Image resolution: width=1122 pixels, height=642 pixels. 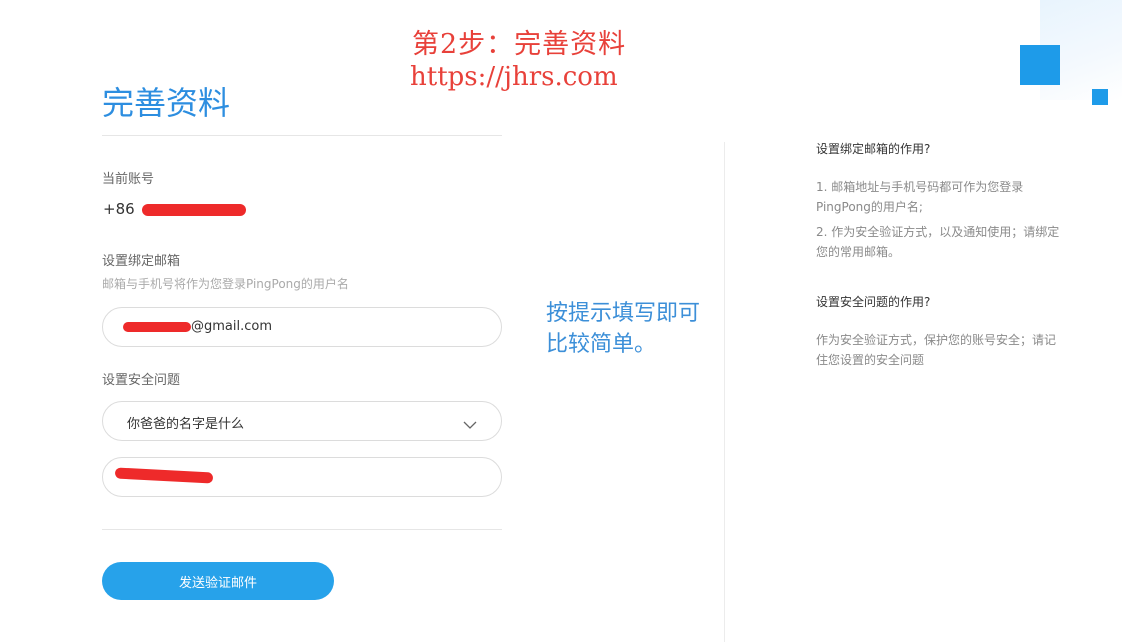 I want to click on help-email-title: 设置绑定邮箱的作用?, so click(x=873, y=149).